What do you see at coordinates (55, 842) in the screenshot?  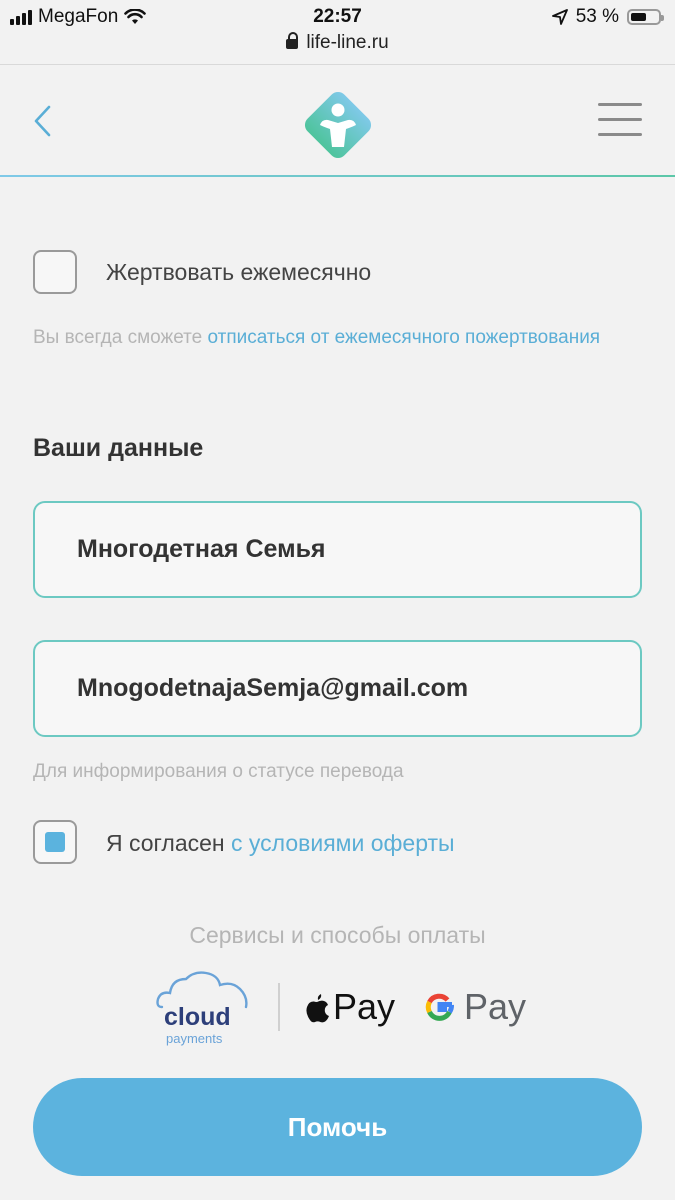 I see `agree-offer-checkbox` at bounding box center [55, 842].